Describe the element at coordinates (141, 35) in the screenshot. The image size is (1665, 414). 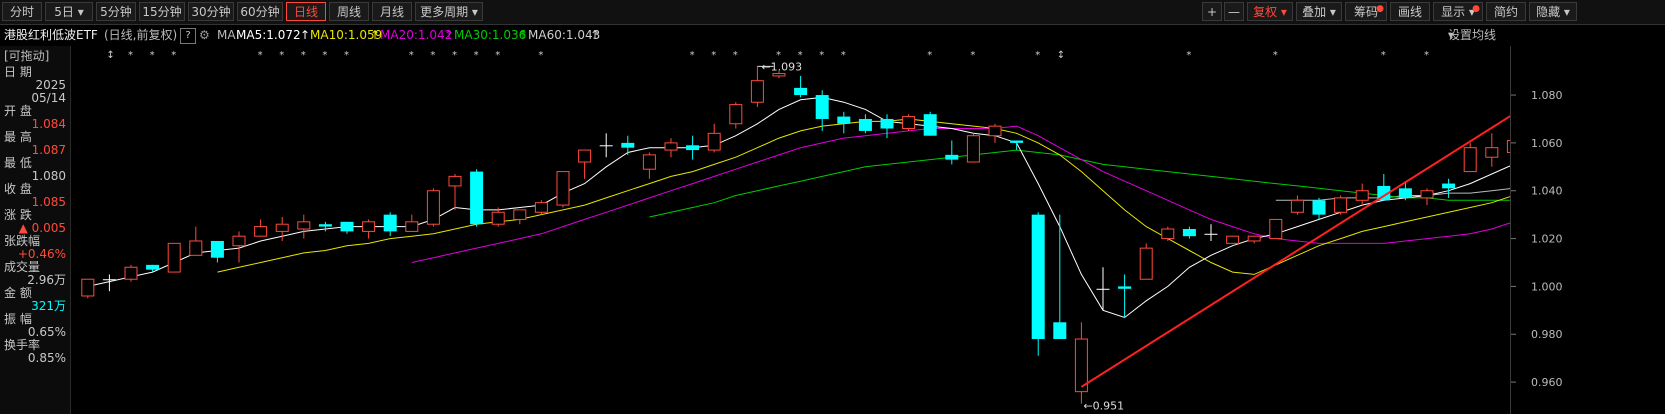
I see `period-note: (日线,前复权)` at that location.